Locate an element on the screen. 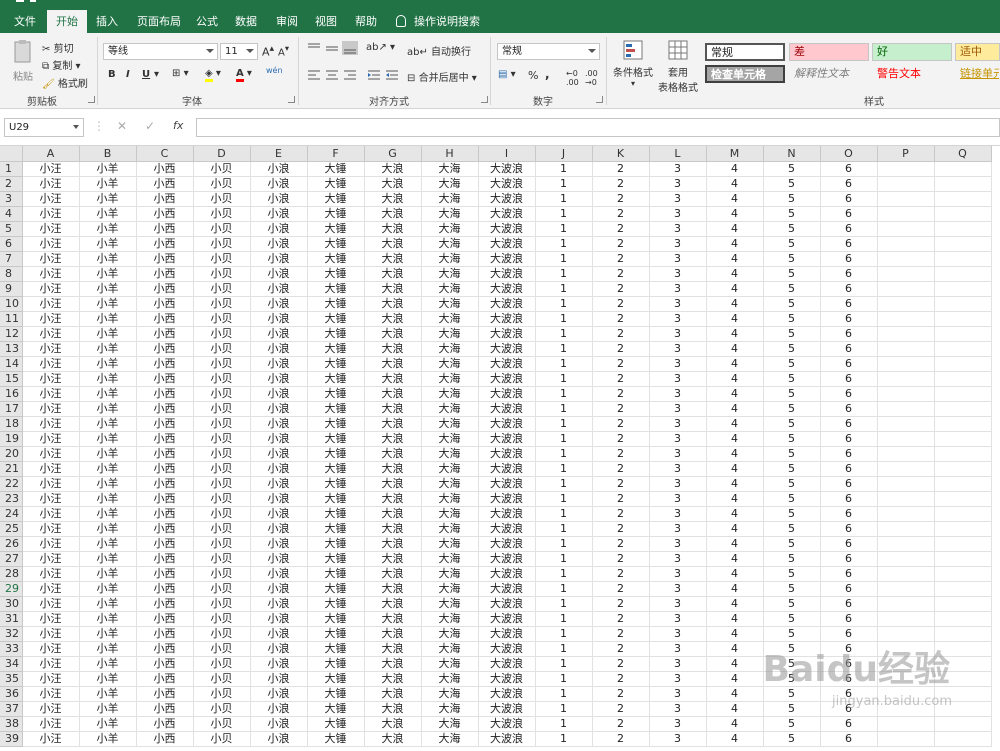 The image size is (1000, 751). decrease-decimal-button: .00 →0 is located at coordinates (591, 78).